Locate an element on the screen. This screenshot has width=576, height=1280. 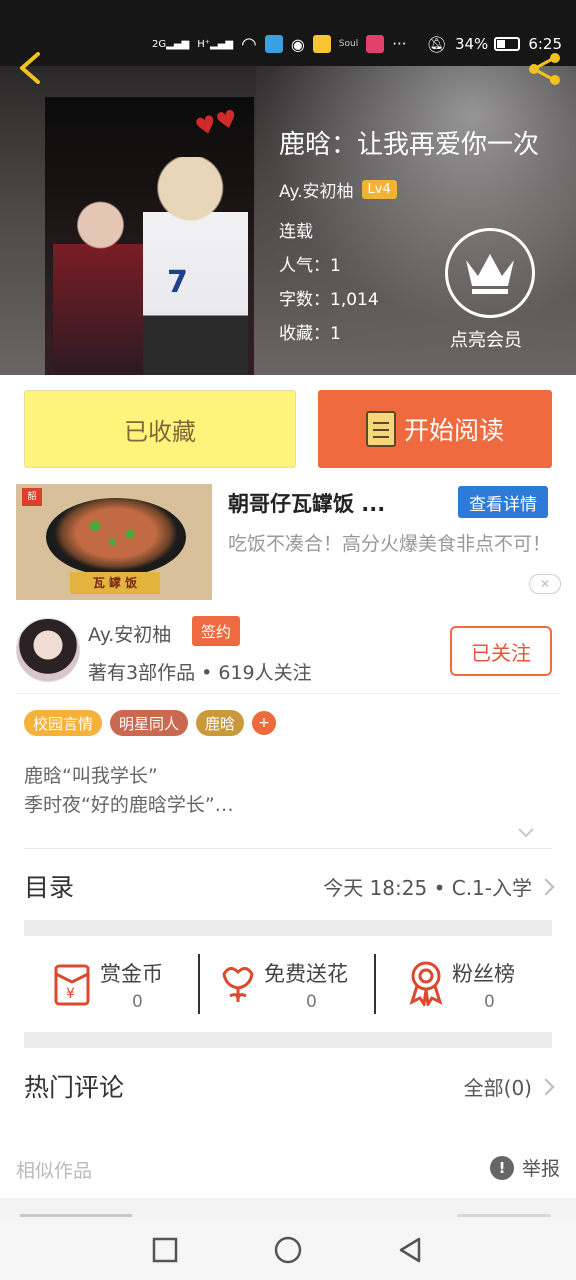
network-label-2g: 2G is located at coordinates (159, 44).